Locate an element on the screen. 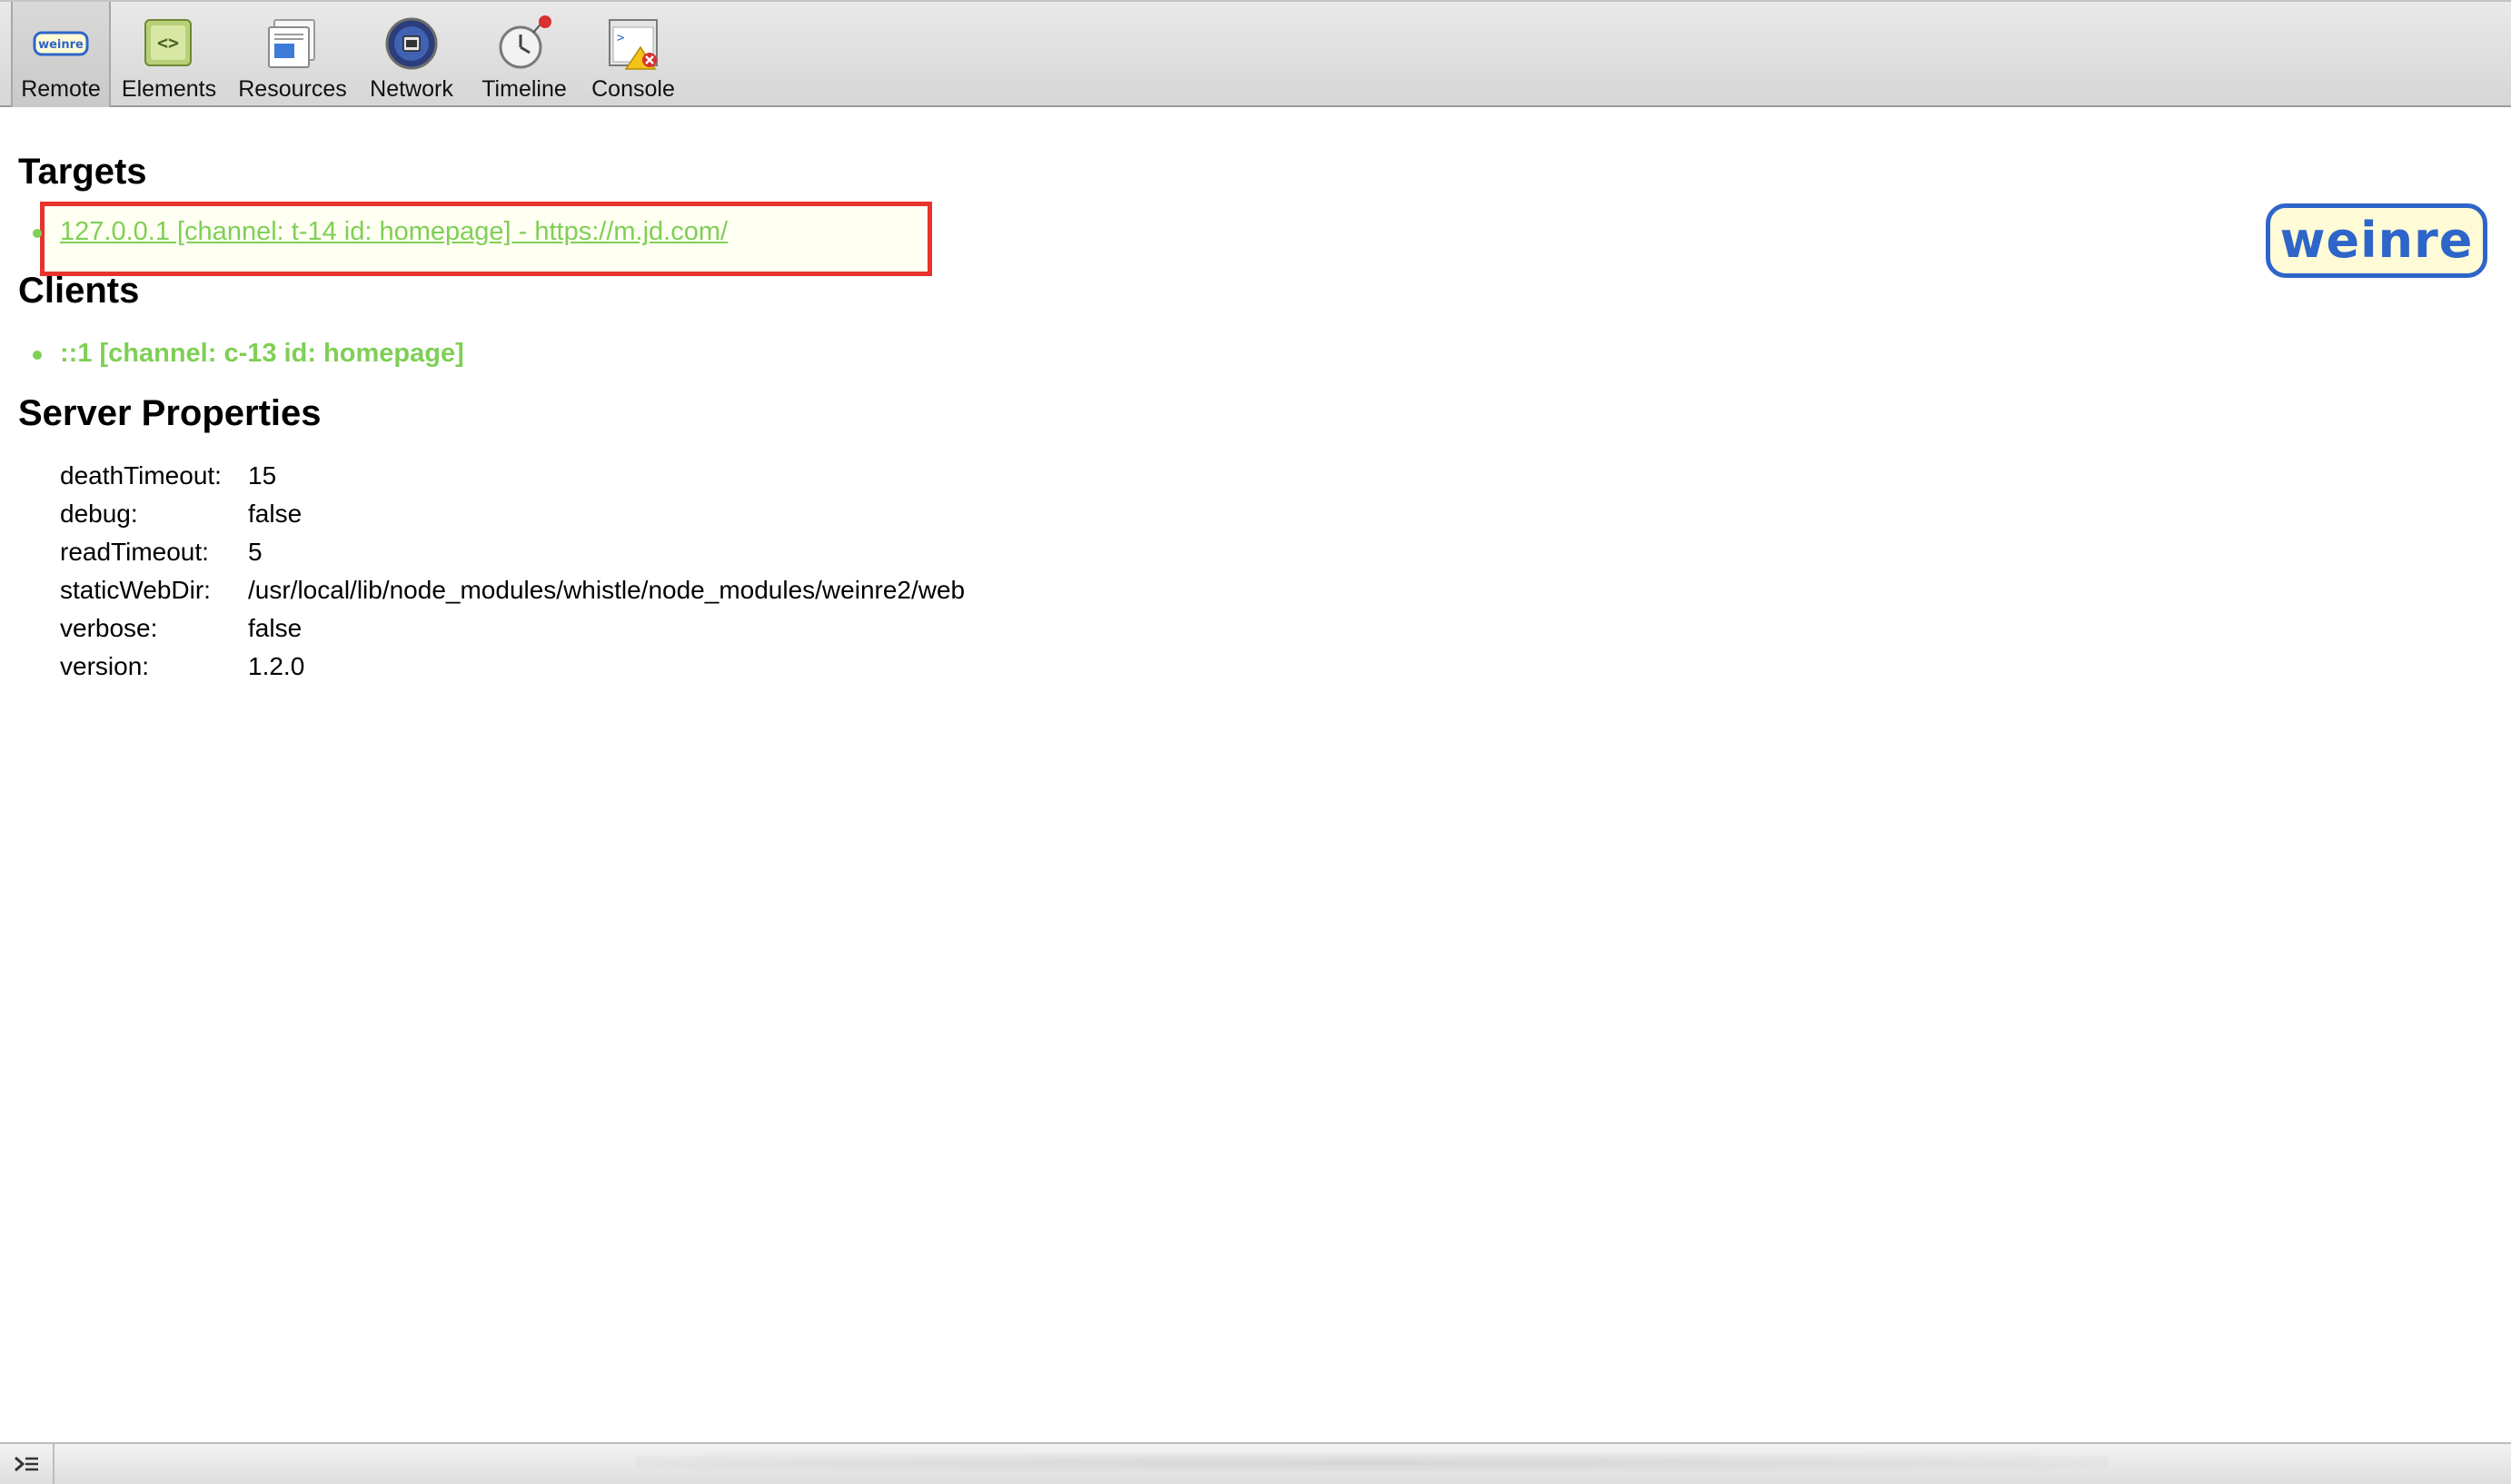 The height and width of the screenshot is (1484, 2511). weinre-icon: weinre is located at coordinates (61, 43).